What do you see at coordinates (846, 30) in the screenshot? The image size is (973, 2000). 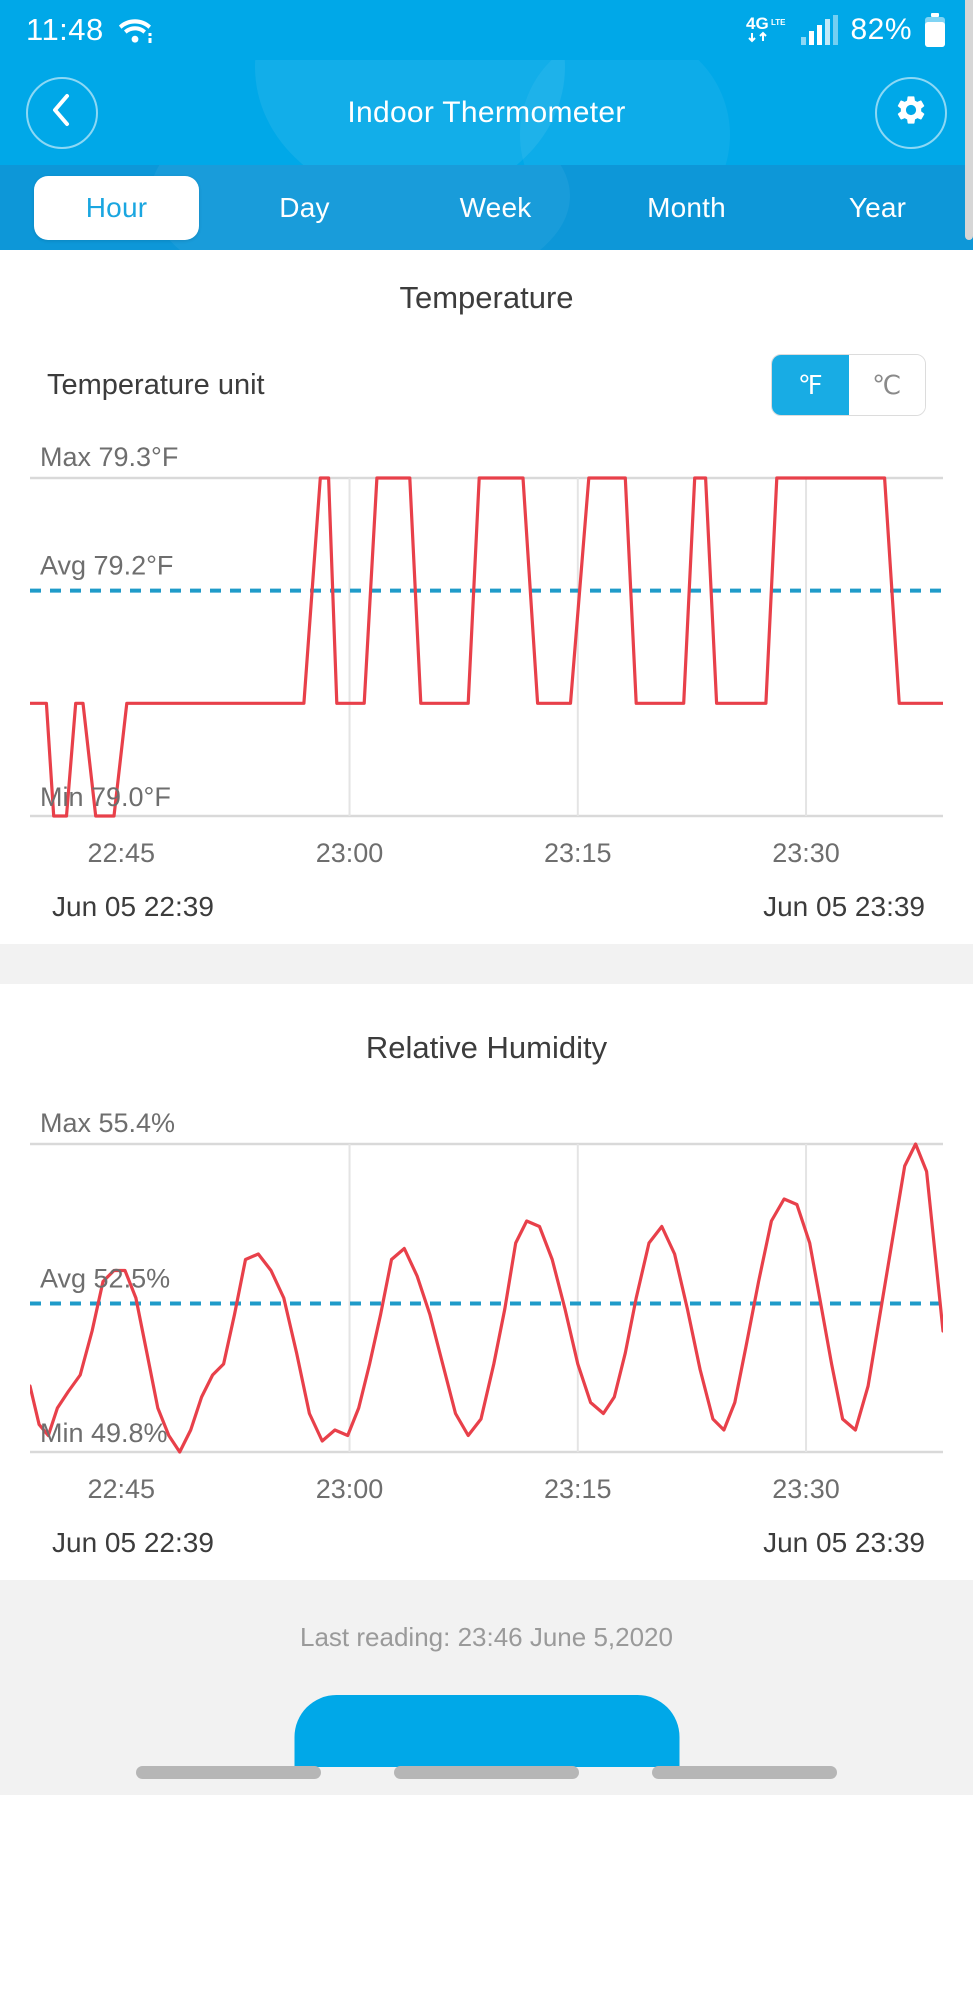 I see `status-bar-right: 4G LTE 82%` at bounding box center [846, 30].